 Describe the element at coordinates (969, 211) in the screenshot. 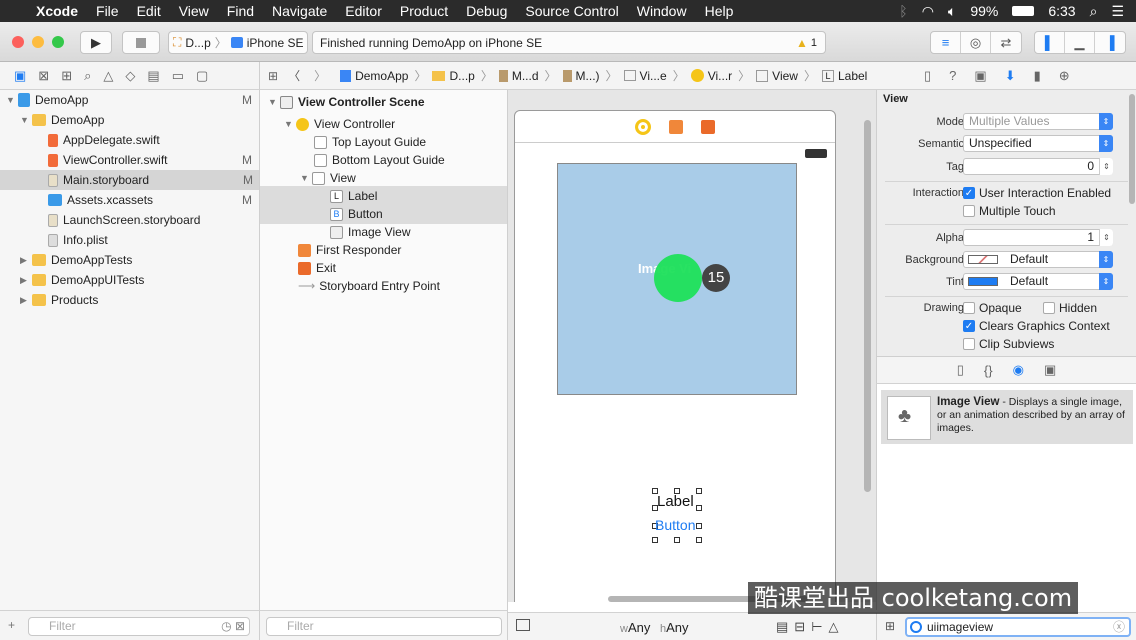

I see `multiple-touch-checkbox` at that location.